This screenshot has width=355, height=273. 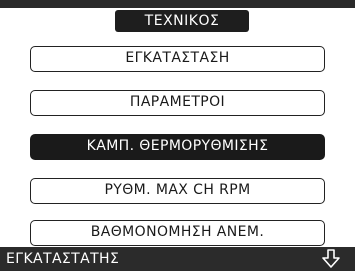 I want to click on menu-item-max-ch-rpm: ΡΥΘΜ. MAX CH RPM, so click(x=177, y=191).